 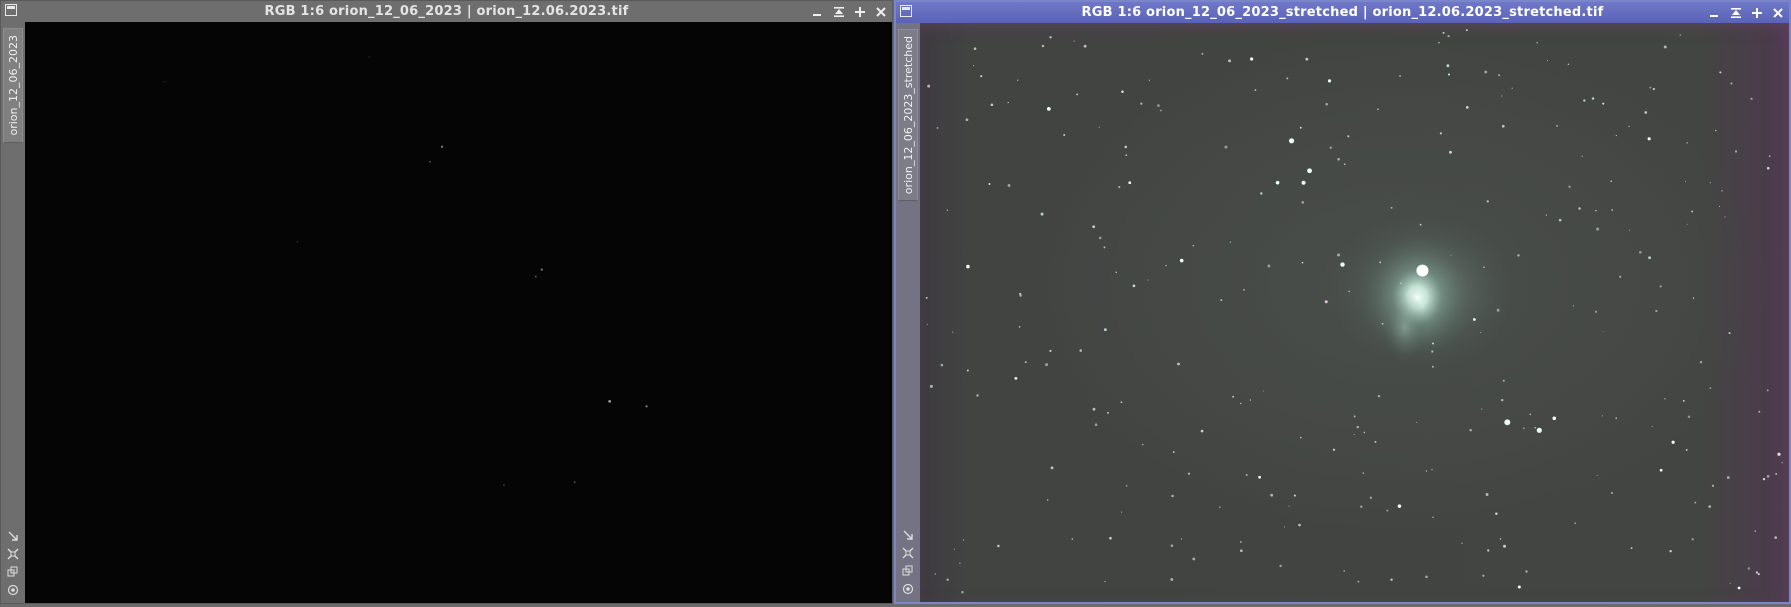 I want to click on window-sidebar: orion_12_06_2023_stretched, so click(x=908, y=312).